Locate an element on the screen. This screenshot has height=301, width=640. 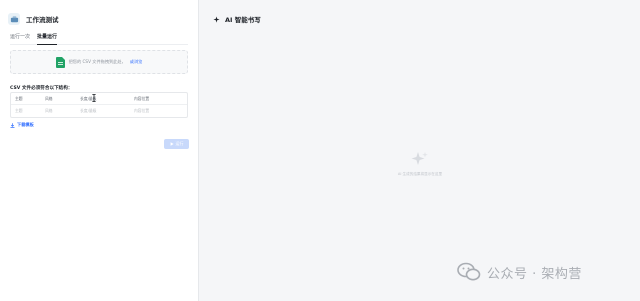
csv-upload-dropzone: 把您的 CSV 文件拖拽到此处， 或浏览 is located at coordinates (99, 62).